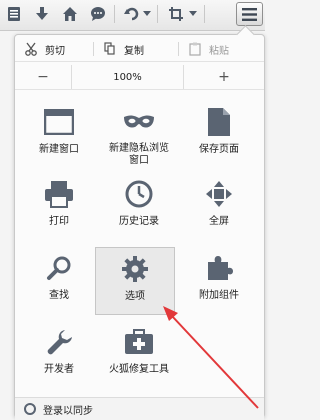  I want to click on cut-button: 剪切, so click(54, 49).